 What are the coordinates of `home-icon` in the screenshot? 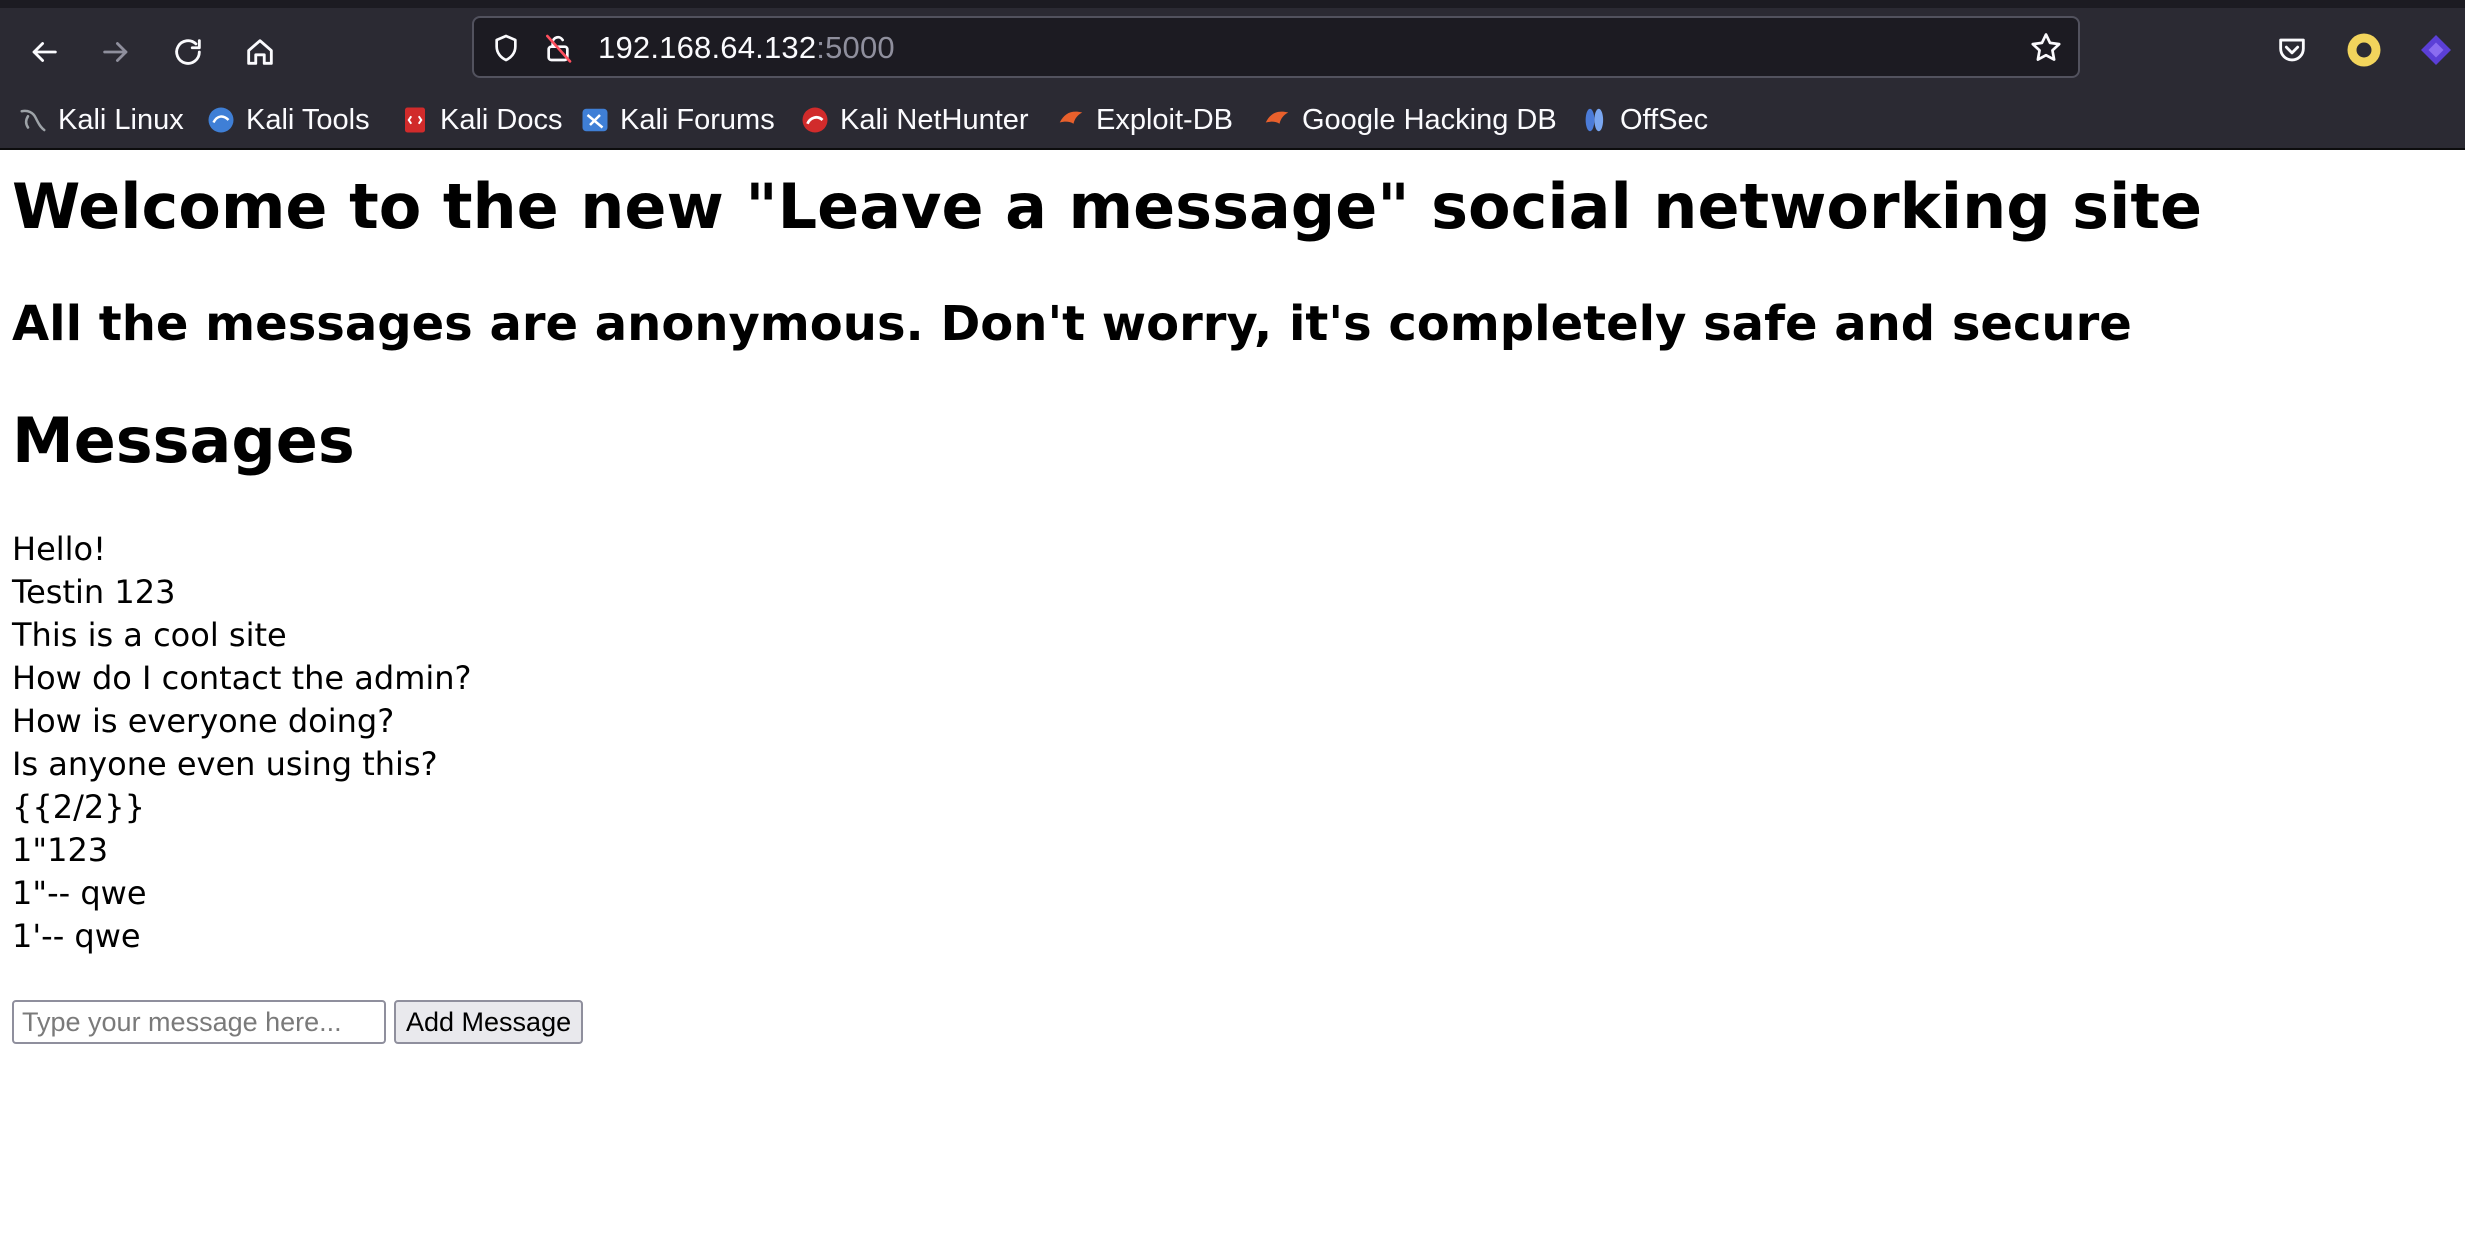 It's located at (260, 52).